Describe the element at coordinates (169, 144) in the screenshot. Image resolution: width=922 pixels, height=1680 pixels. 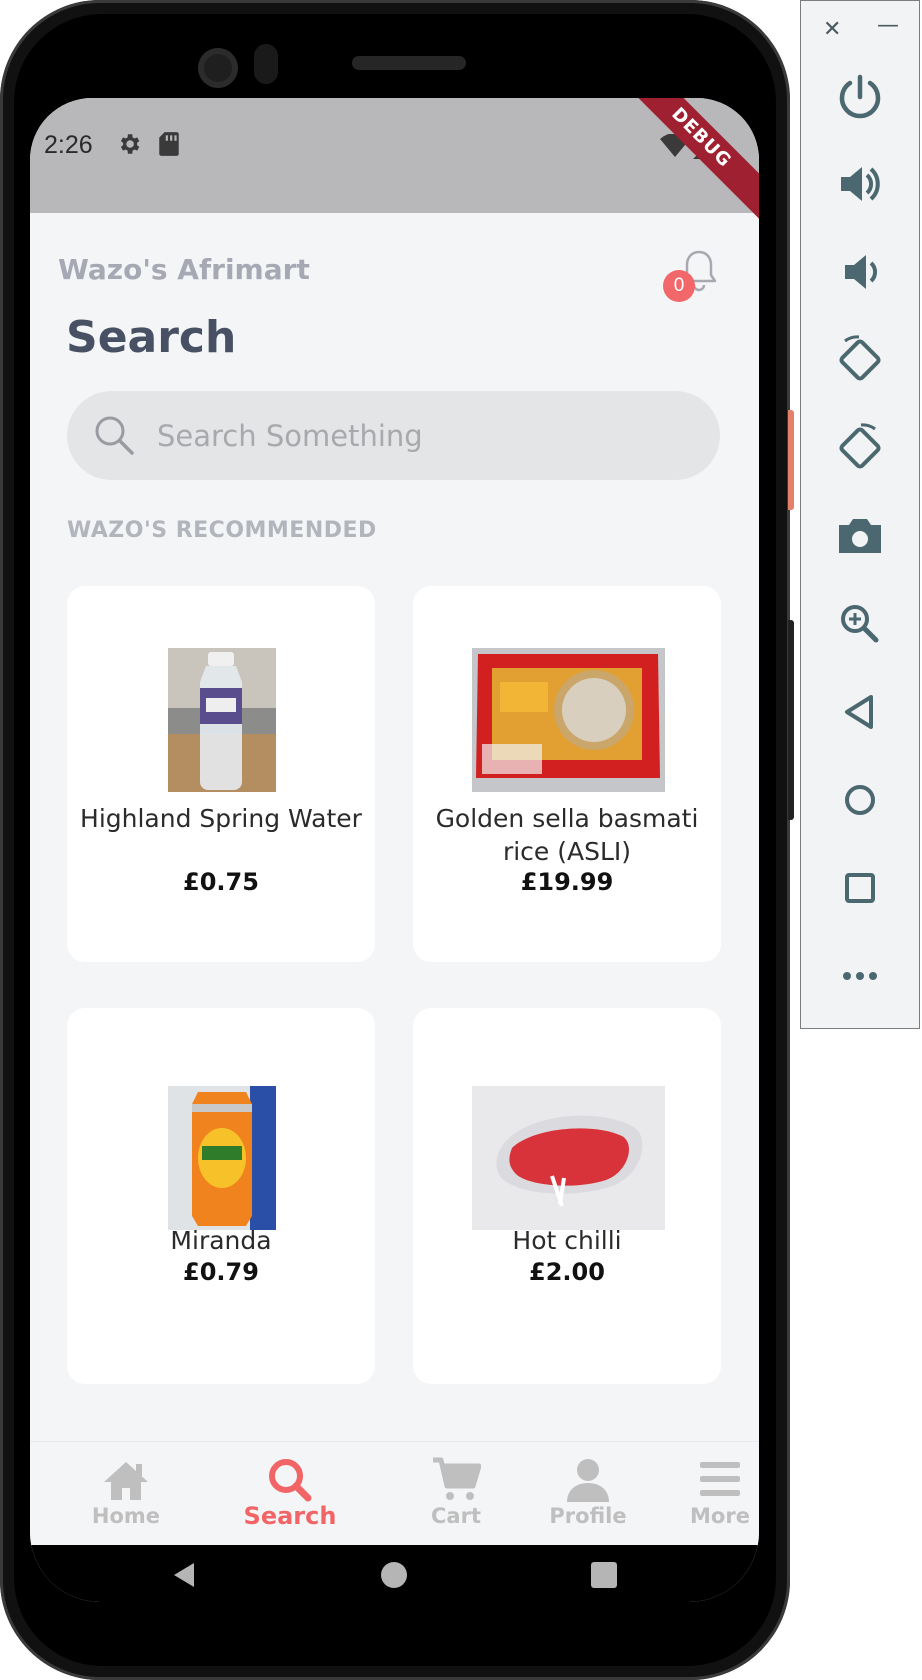
I see `sd-card-icon` at that location.